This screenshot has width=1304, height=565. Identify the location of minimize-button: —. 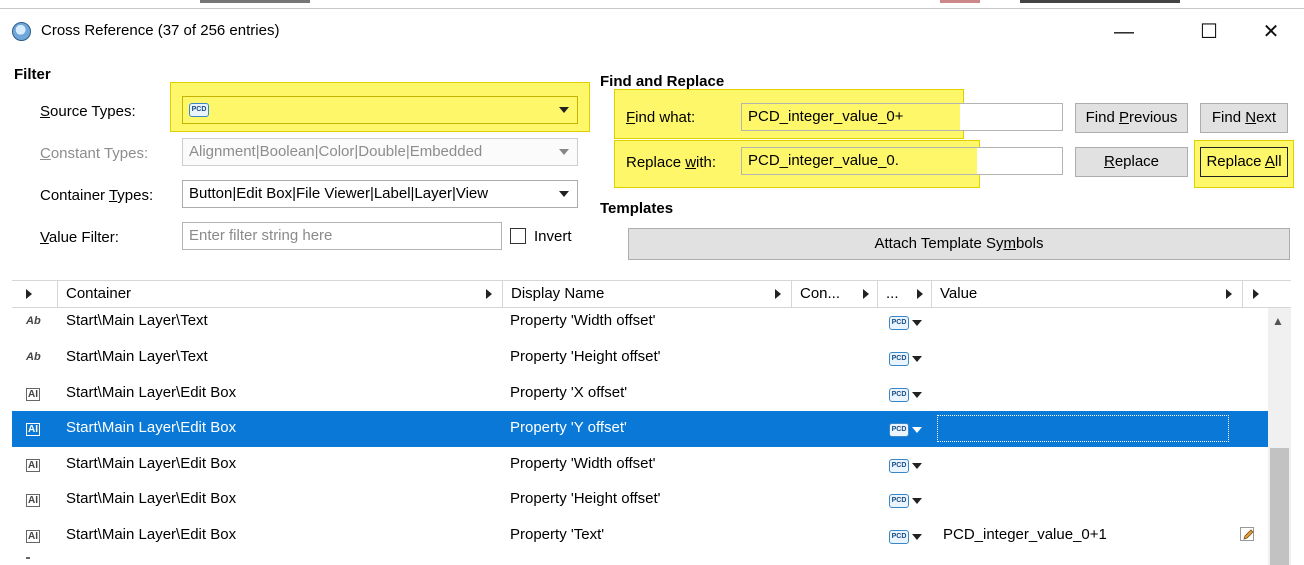
(1124, 32).